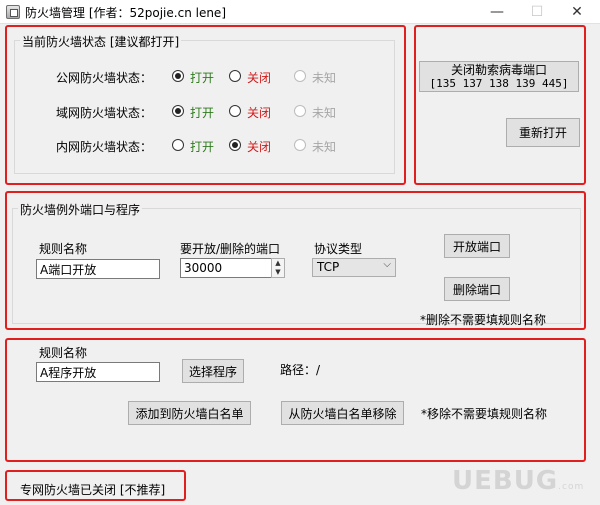 The width and height of the screenshot is (600, 505). I want to click on domain-on-label: 打开, so click(202, 113).